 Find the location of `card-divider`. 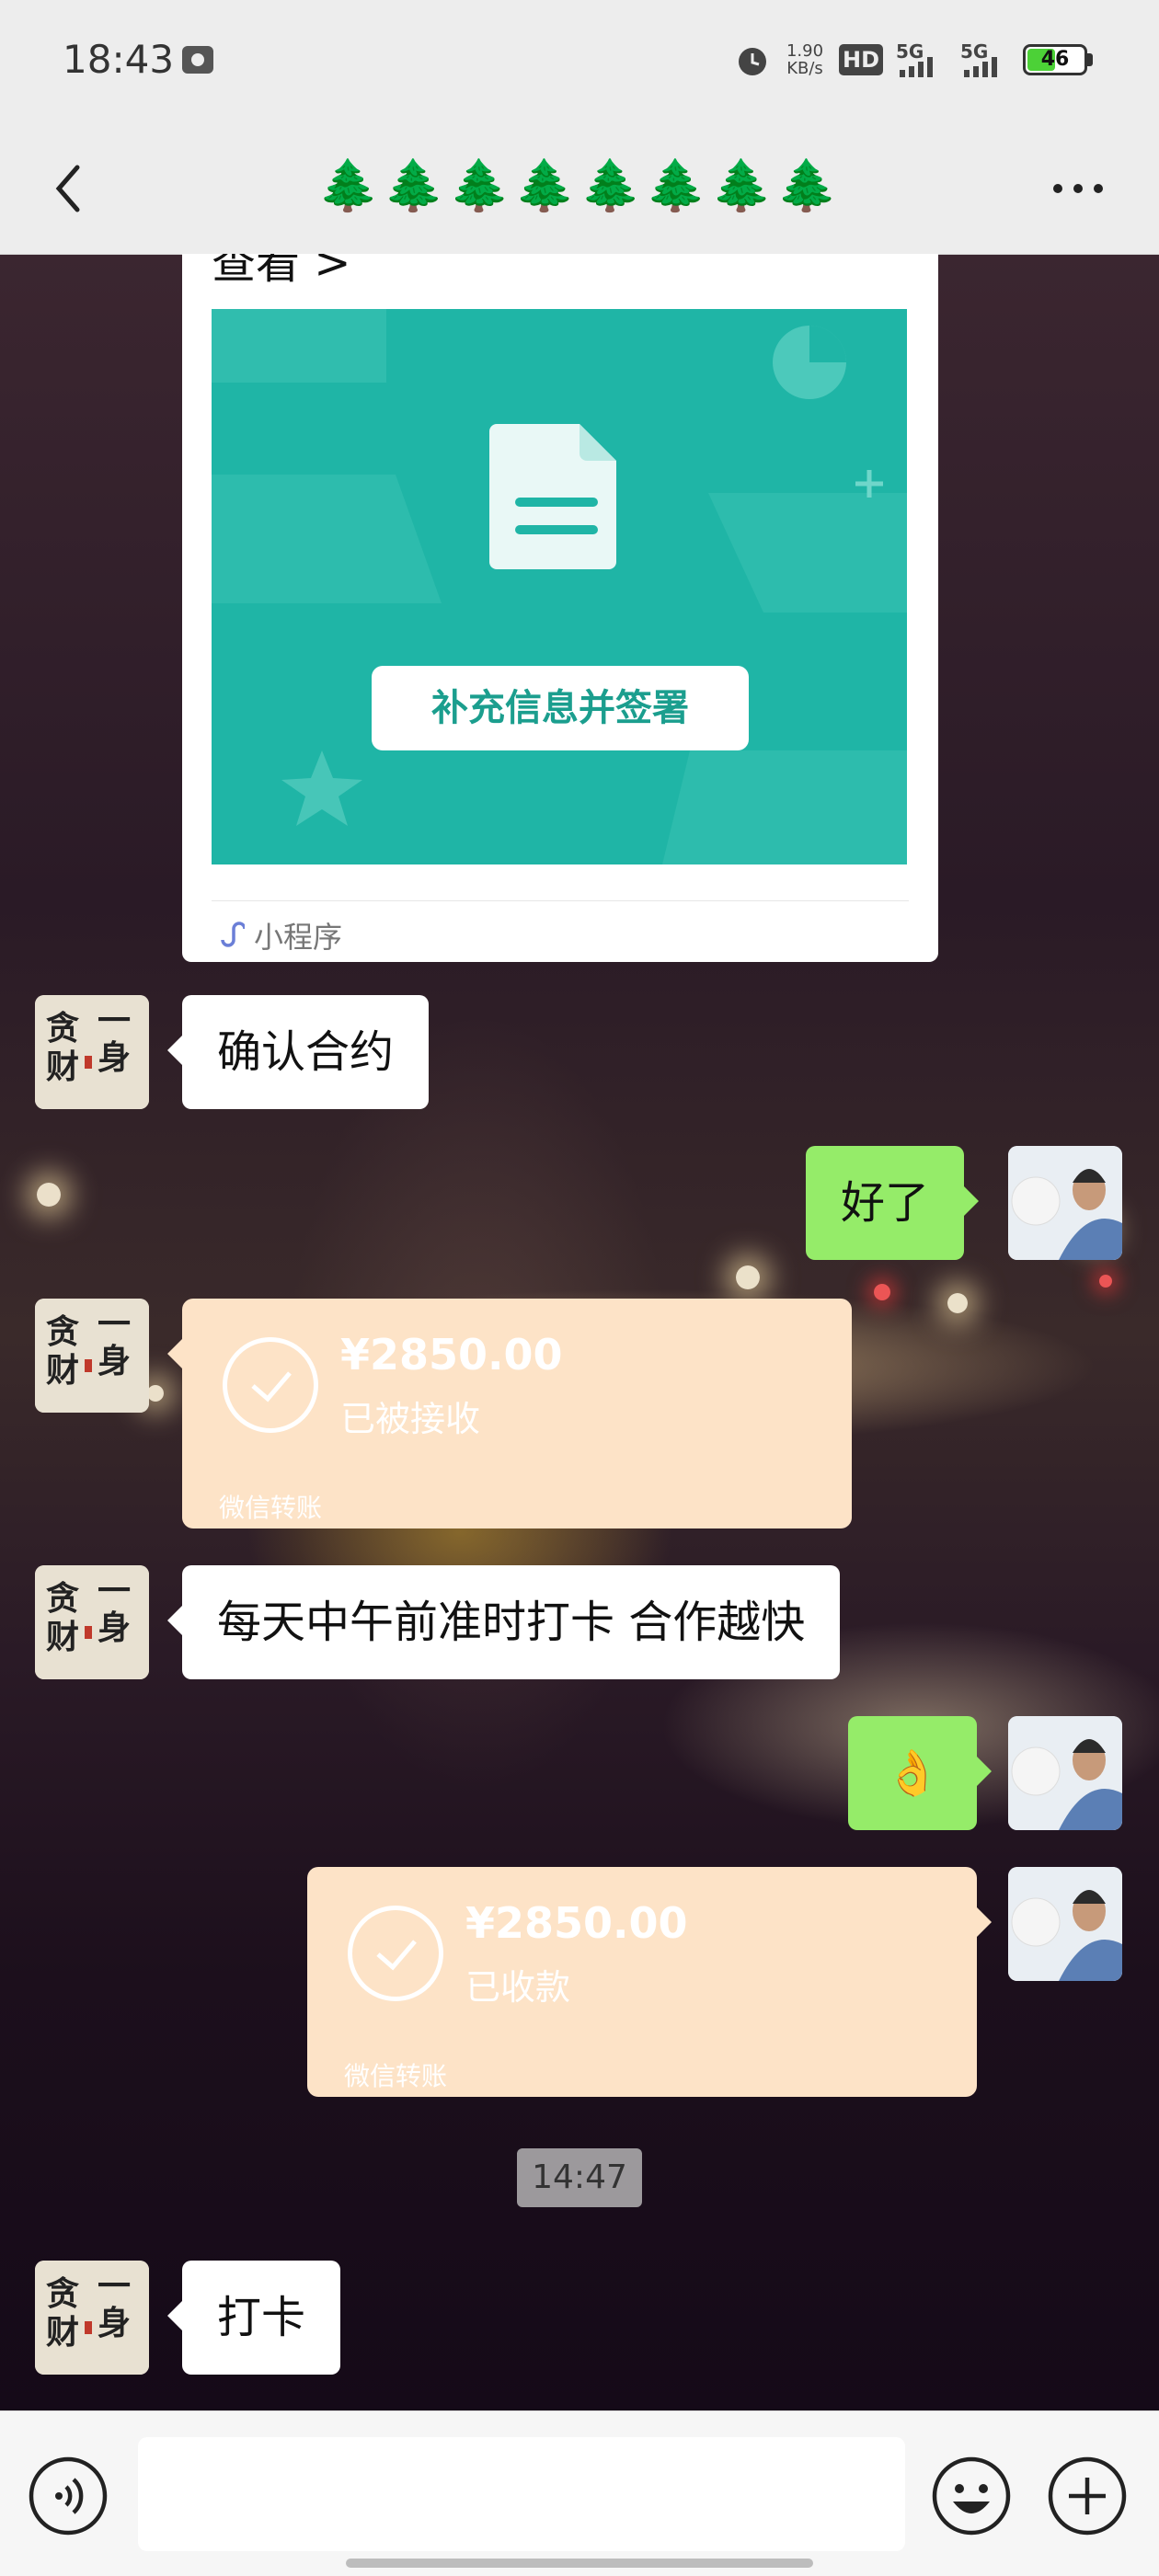

card-divider is located at coordinates (560, 901).